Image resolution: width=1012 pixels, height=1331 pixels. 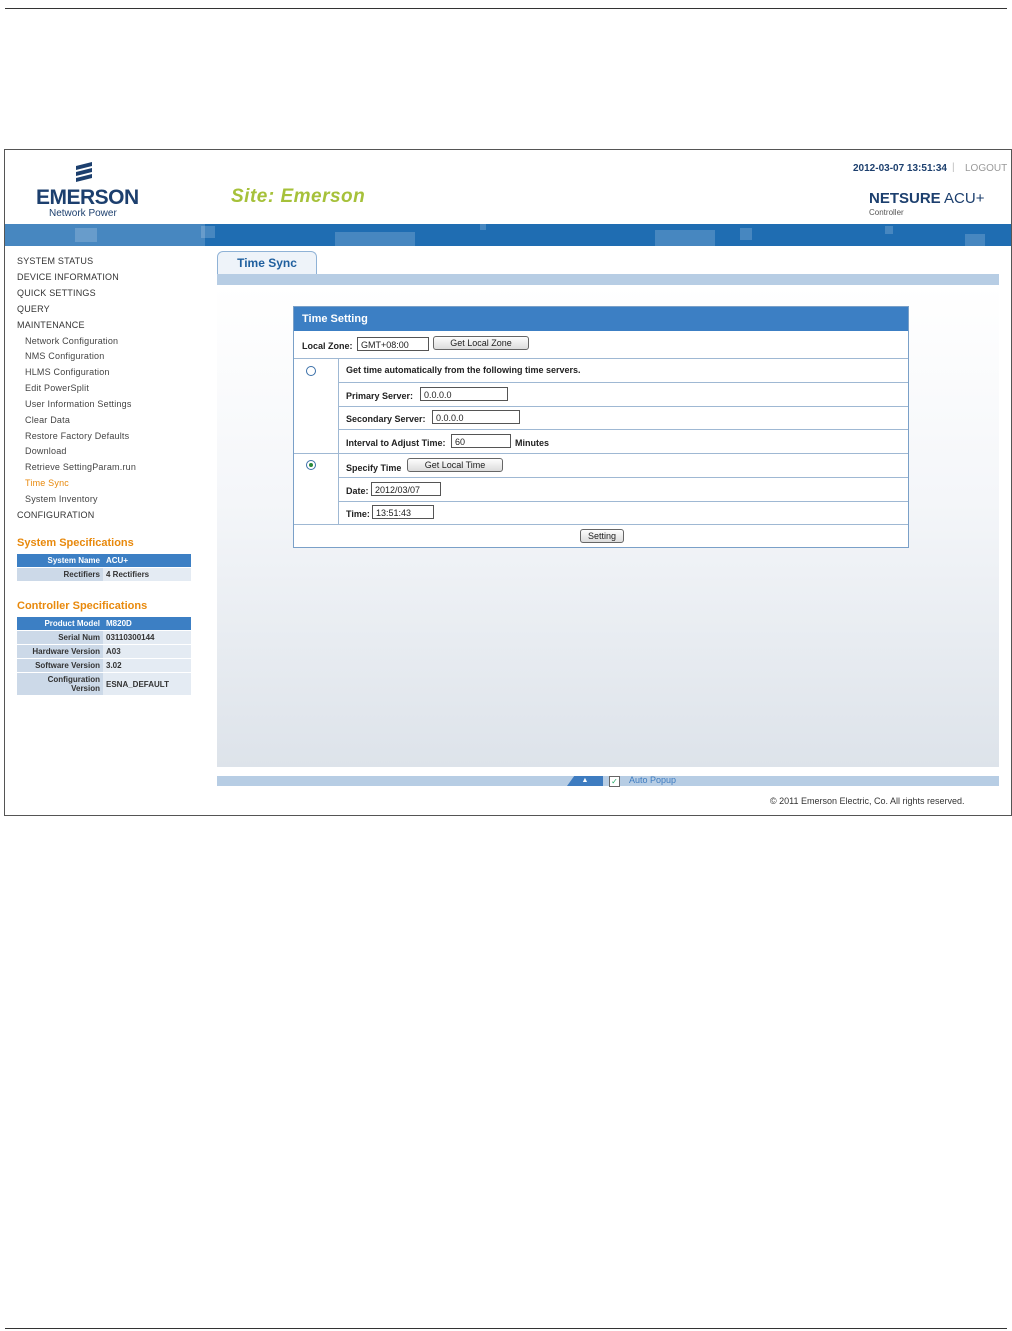 I want to click on table-row: Rectifiers 4 Rectifiers, so click(x=104, y=574).